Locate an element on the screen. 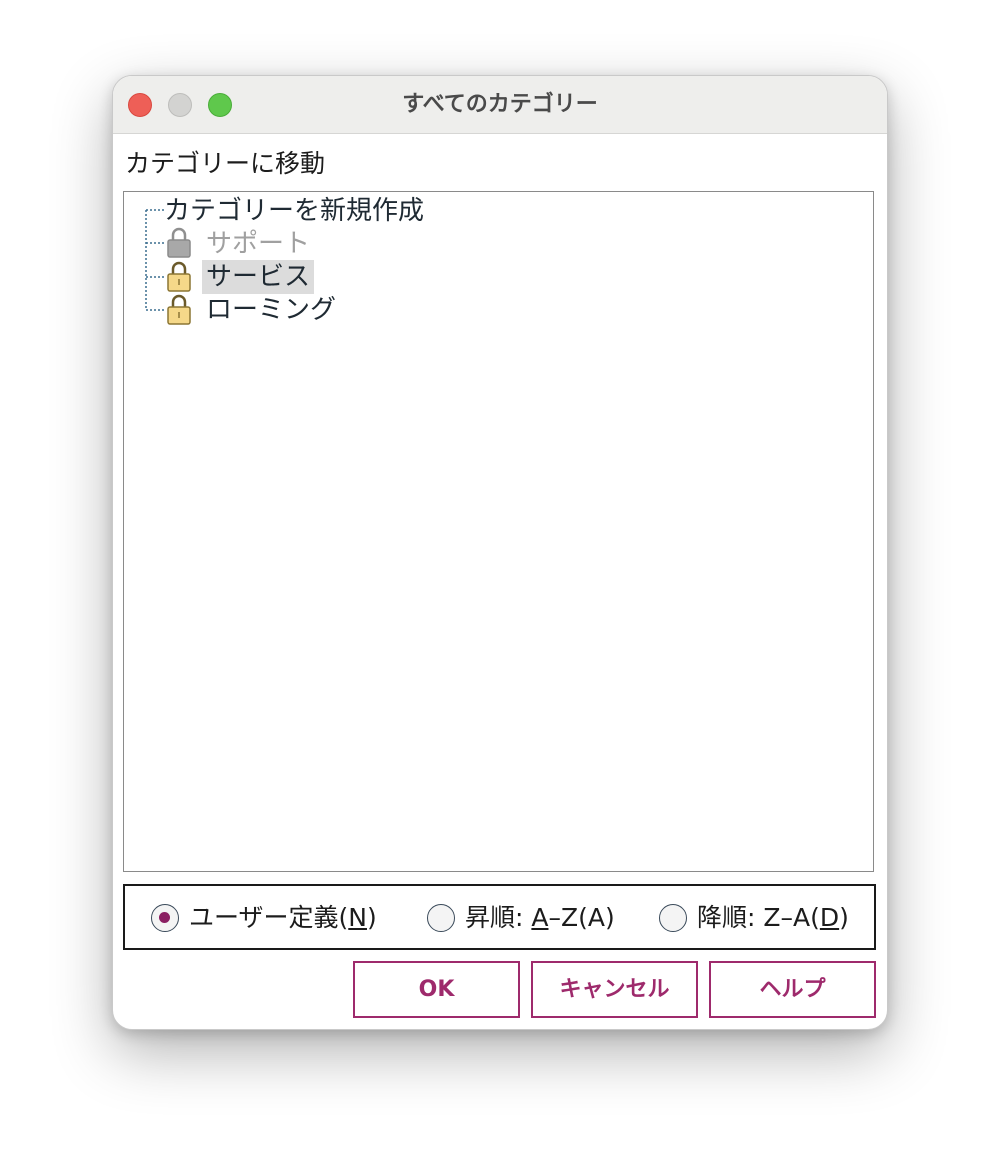 The width and height of the screenshot is (998, 1176). tree-item-label: サービス is located at coordinates (258, 277).